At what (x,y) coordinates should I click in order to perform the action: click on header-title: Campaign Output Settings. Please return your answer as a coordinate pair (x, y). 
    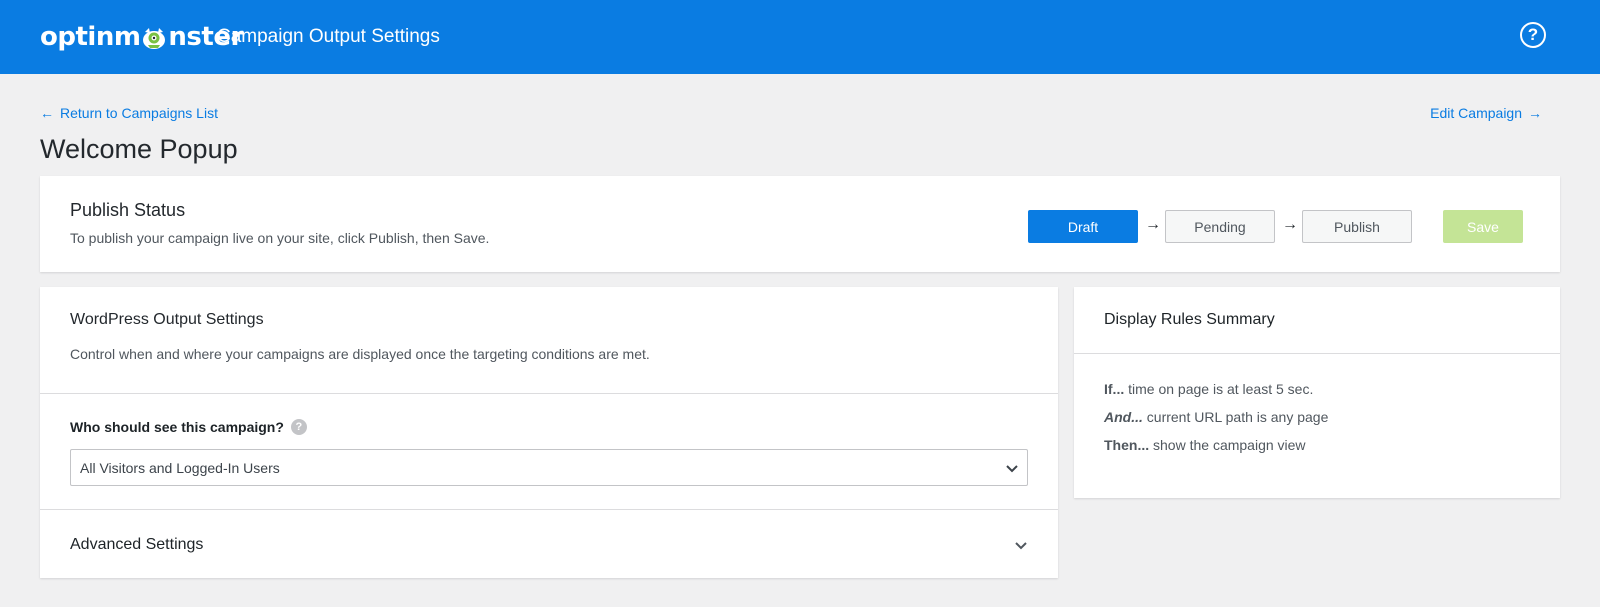
    Looking at the image, I should click on (328, 36).